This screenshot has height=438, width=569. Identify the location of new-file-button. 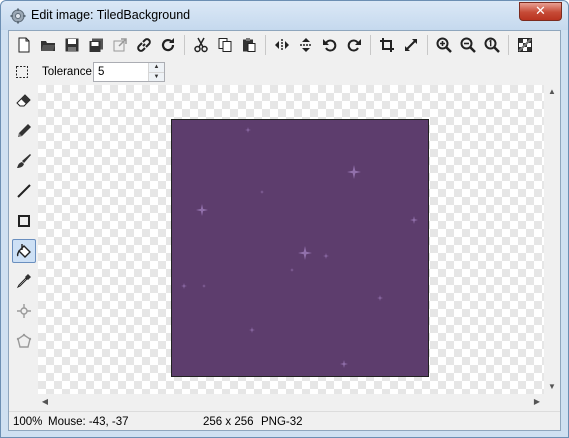
(24, 45).